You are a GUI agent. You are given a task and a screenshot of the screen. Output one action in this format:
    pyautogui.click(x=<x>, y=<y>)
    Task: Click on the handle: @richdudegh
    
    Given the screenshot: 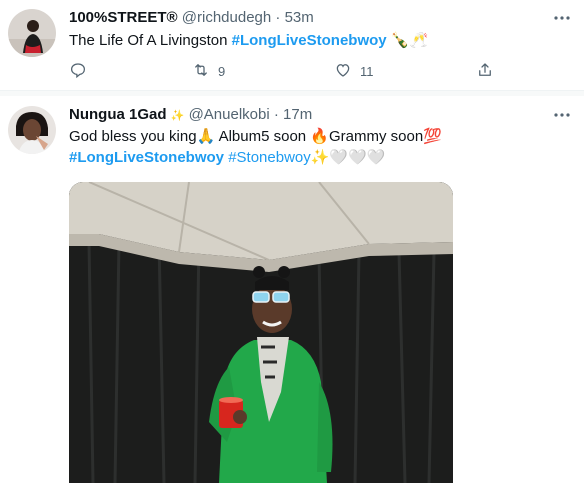 What is the action you would take?
    pyautogui.click(x=226, y=17)
    